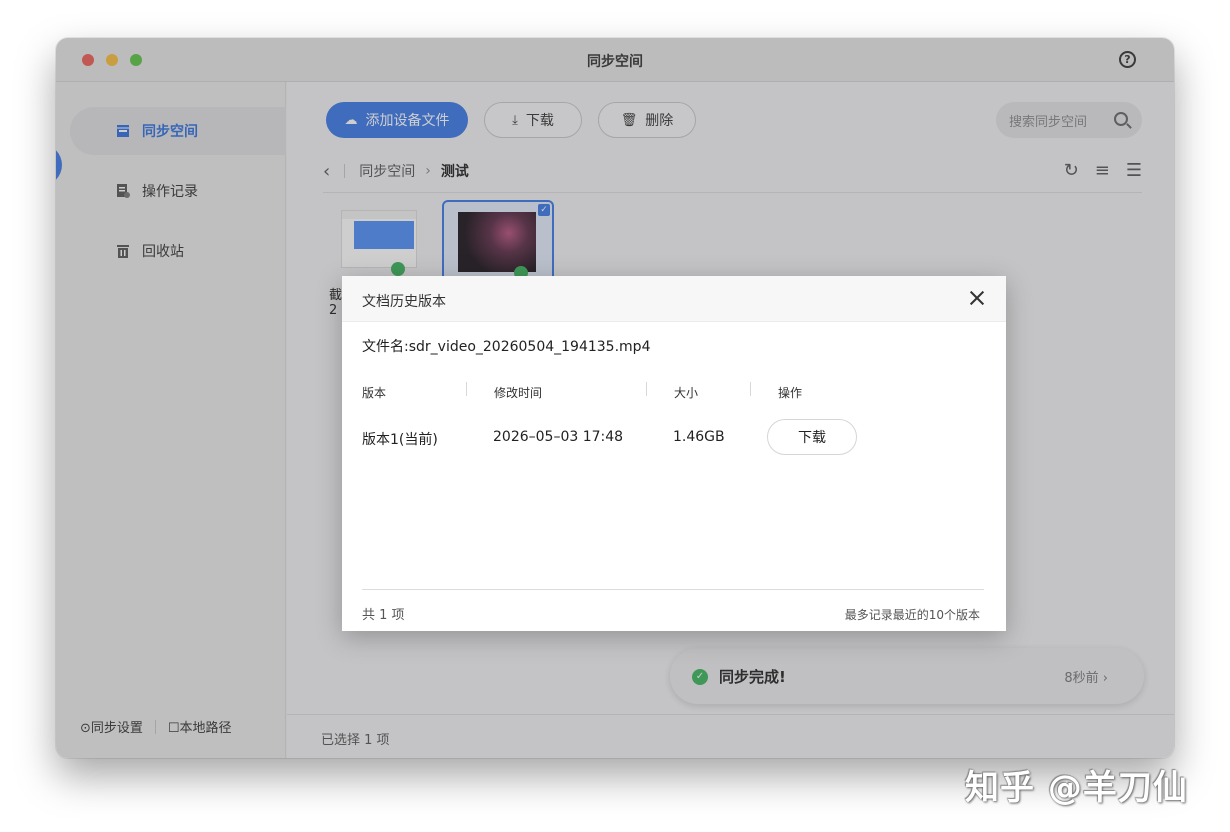 The image size is (1230, 832). What do you see at coordinates (912, 615) in the screenshot?
I see `version-limit-note: 最多记录最近的10个版本` at bounding box center [912, 615].